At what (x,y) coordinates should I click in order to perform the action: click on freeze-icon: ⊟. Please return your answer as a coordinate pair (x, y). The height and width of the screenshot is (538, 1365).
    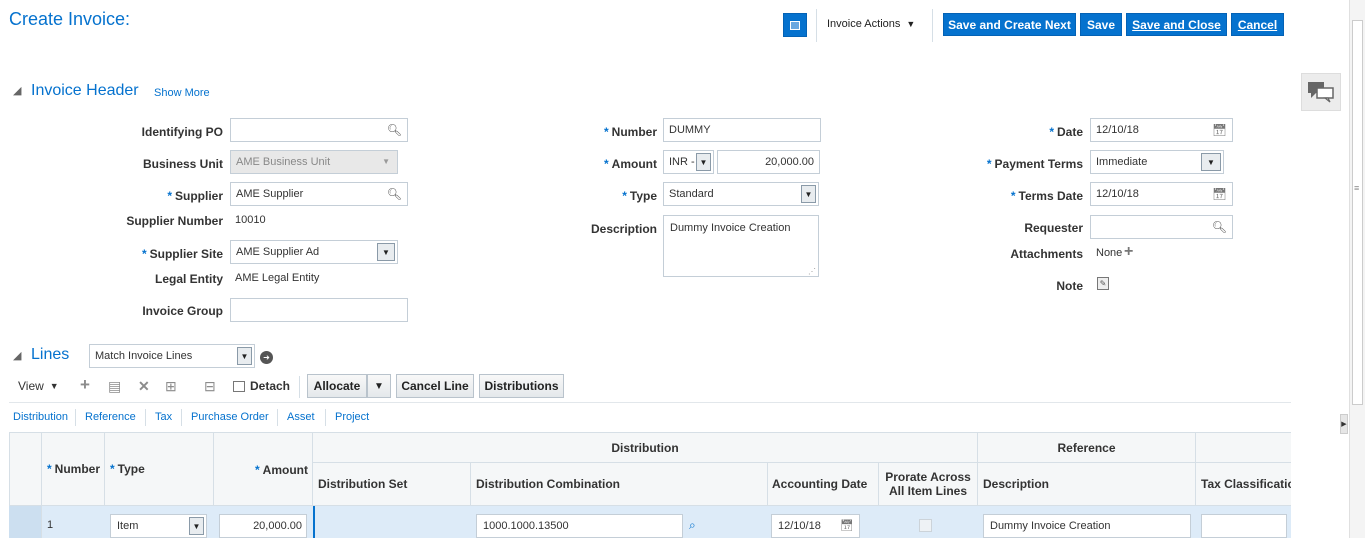
    Looking at the image, I should click on (210, 386).